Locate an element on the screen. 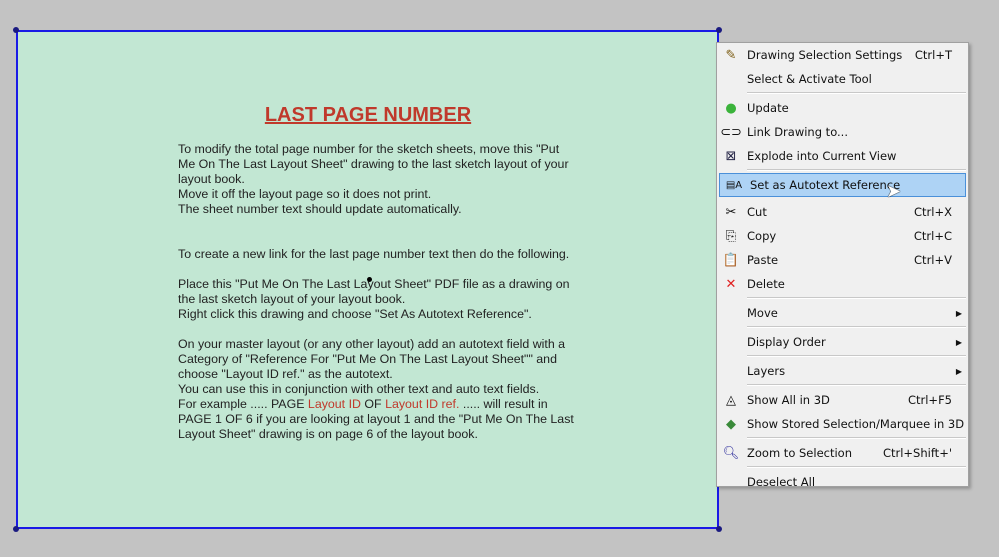 The height and width of the screenshot is (557, 999). show-3d-icon: ◬ is located at coordinates (731, 400).